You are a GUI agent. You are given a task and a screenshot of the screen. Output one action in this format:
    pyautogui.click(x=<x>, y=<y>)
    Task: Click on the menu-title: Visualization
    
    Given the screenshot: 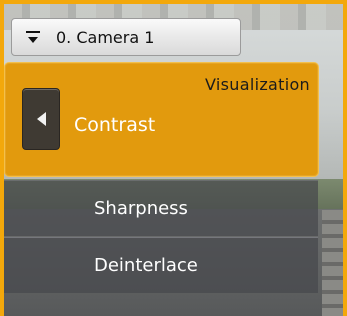 What is the action you would take?
    pyautogui.click(x=257, y=84)
    